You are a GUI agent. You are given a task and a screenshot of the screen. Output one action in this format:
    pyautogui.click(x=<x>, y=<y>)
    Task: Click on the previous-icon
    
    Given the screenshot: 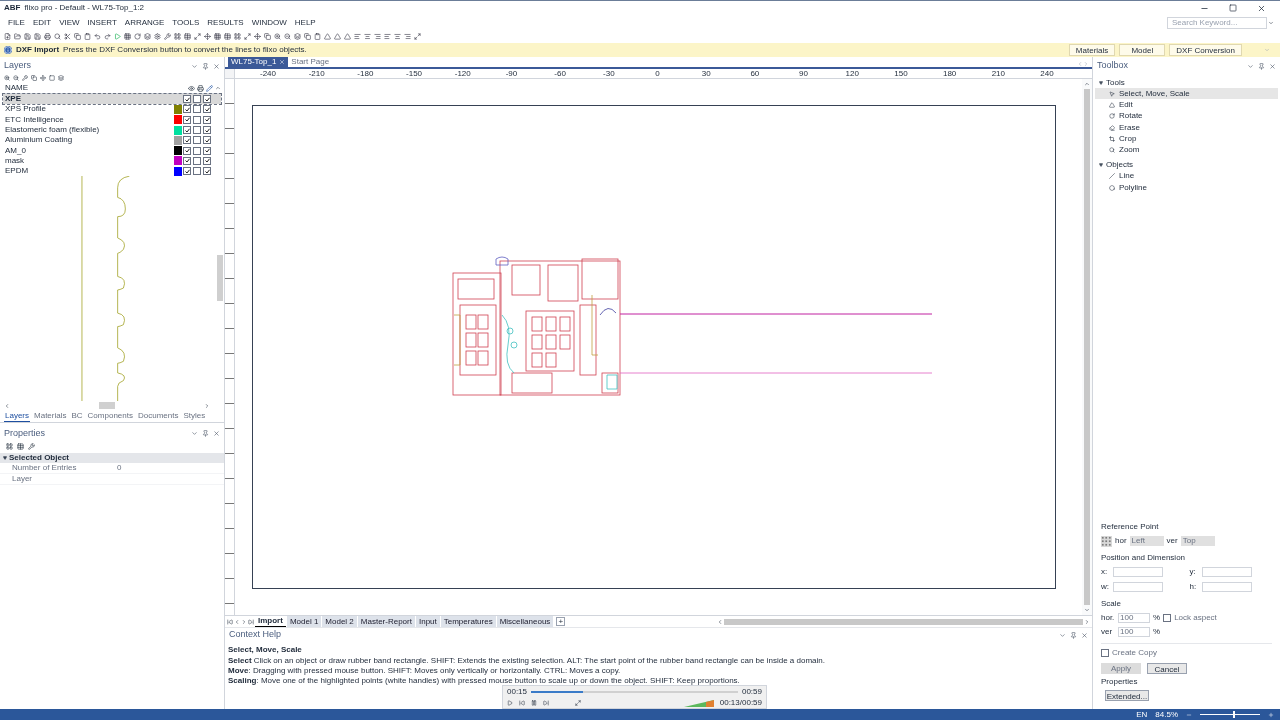 What is the action you would take?
    pyautogui.click(x=522, y=703)
    